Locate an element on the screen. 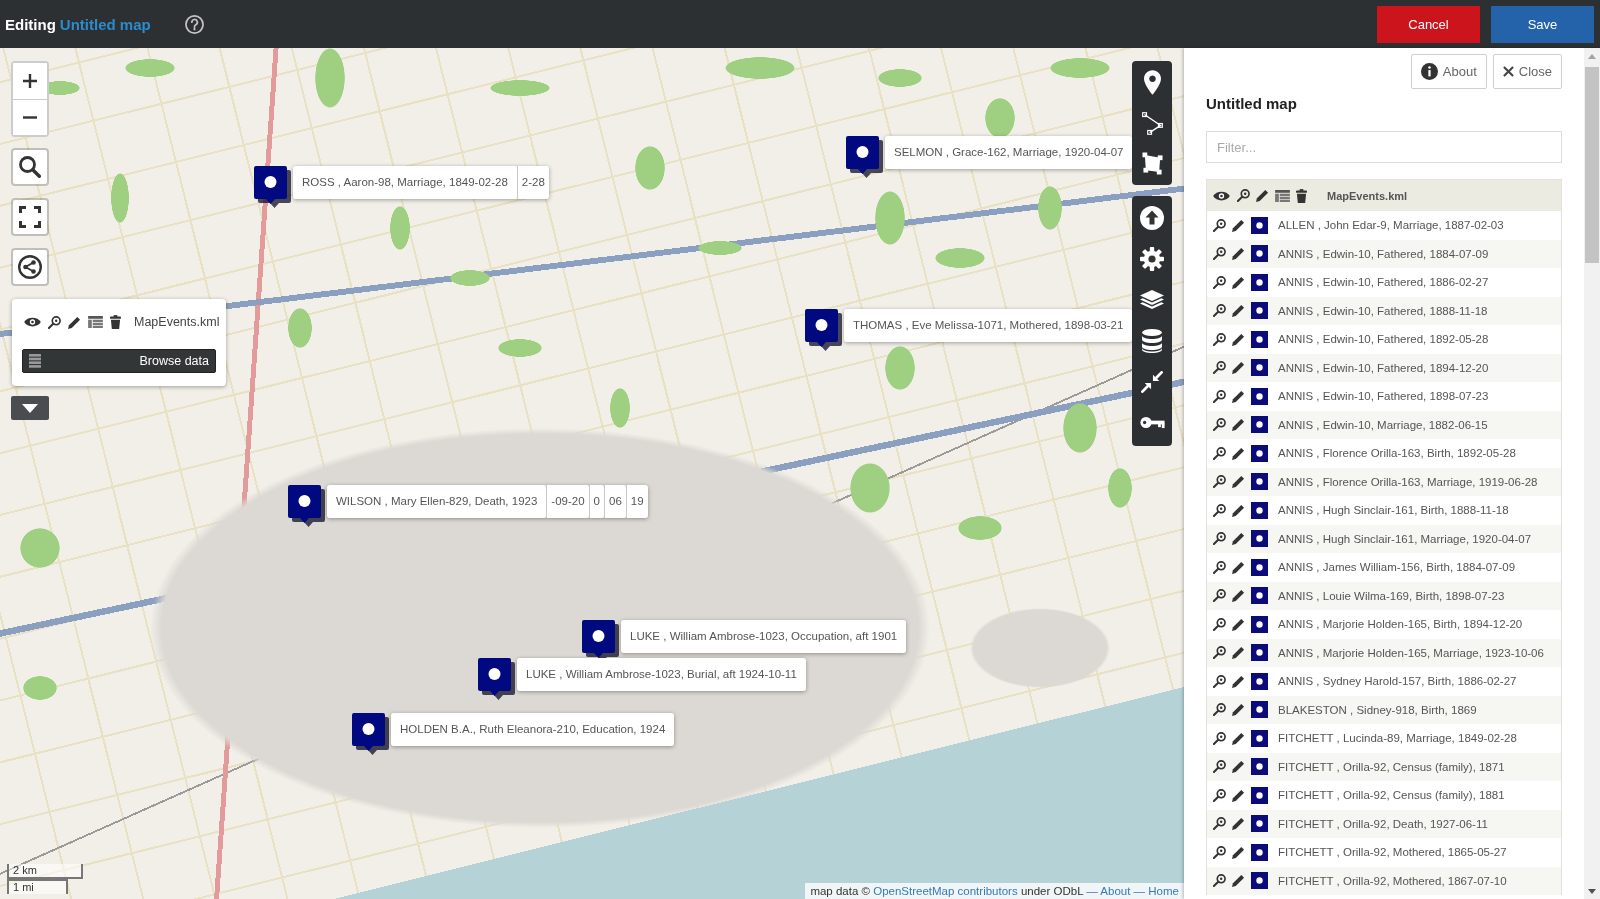 The image size is (1600, 899). marker-icon is located at coordinates (1152, 82).